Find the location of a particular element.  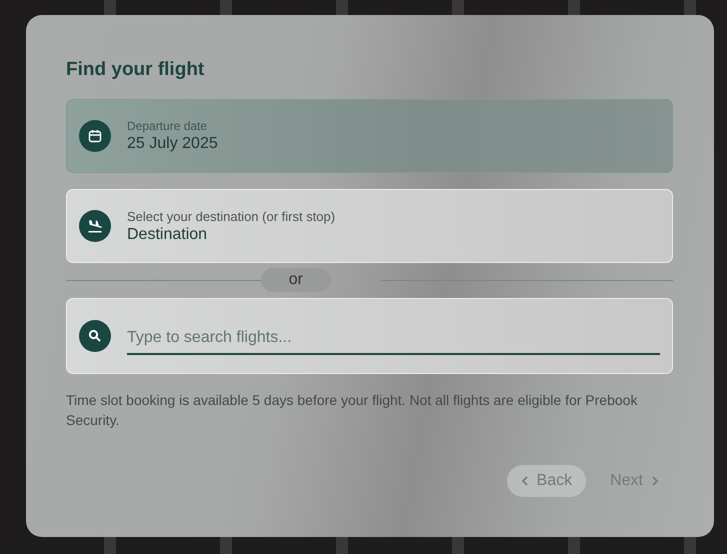

field-value: 25 July 2025 is located at coordinates (172, 144).